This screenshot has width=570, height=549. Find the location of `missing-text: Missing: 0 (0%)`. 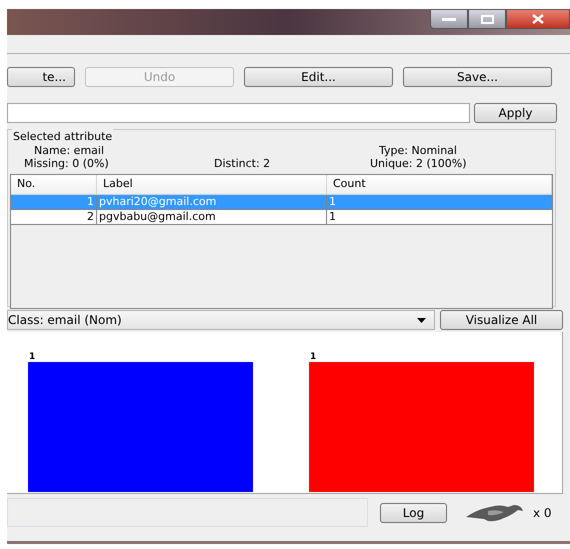

missing-text: Missing: 0 (0%) is located at coordinates (66, 163).